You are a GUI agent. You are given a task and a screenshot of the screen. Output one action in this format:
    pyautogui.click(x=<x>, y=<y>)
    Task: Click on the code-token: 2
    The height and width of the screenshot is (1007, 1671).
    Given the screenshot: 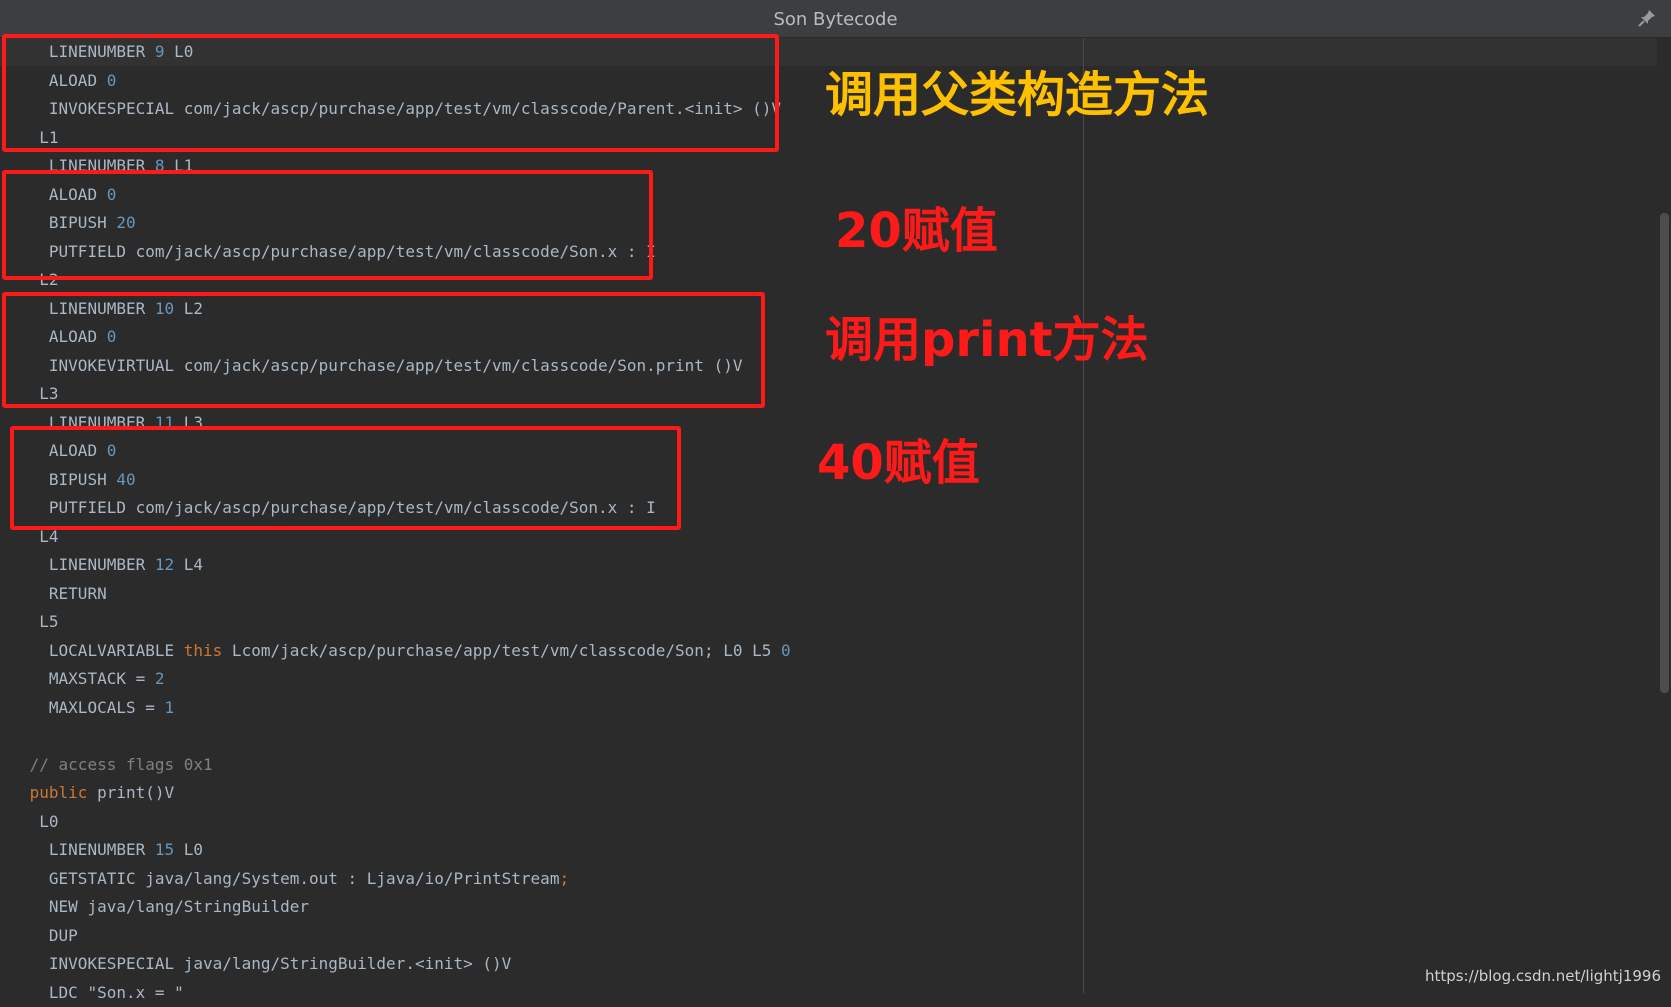 What is the action you would take?
    pyautogui.click(x=160, y=678)
    